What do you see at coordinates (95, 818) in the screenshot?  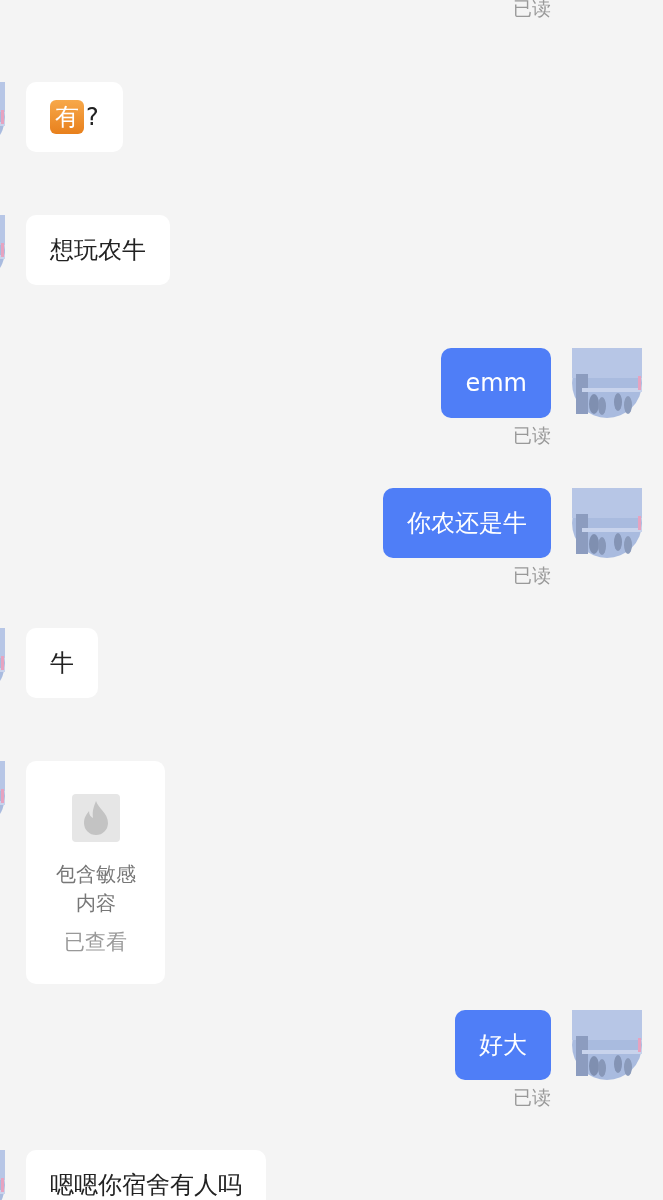 I see `fire-icon` at bounding box center [95, 818].